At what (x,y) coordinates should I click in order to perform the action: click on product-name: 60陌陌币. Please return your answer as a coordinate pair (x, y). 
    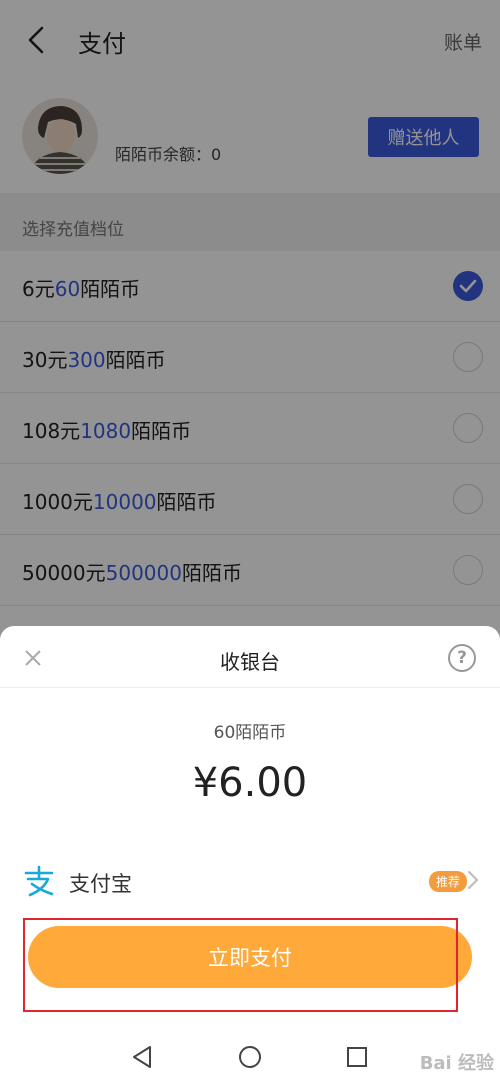
    Looking at the image, I should click on (250, 733).